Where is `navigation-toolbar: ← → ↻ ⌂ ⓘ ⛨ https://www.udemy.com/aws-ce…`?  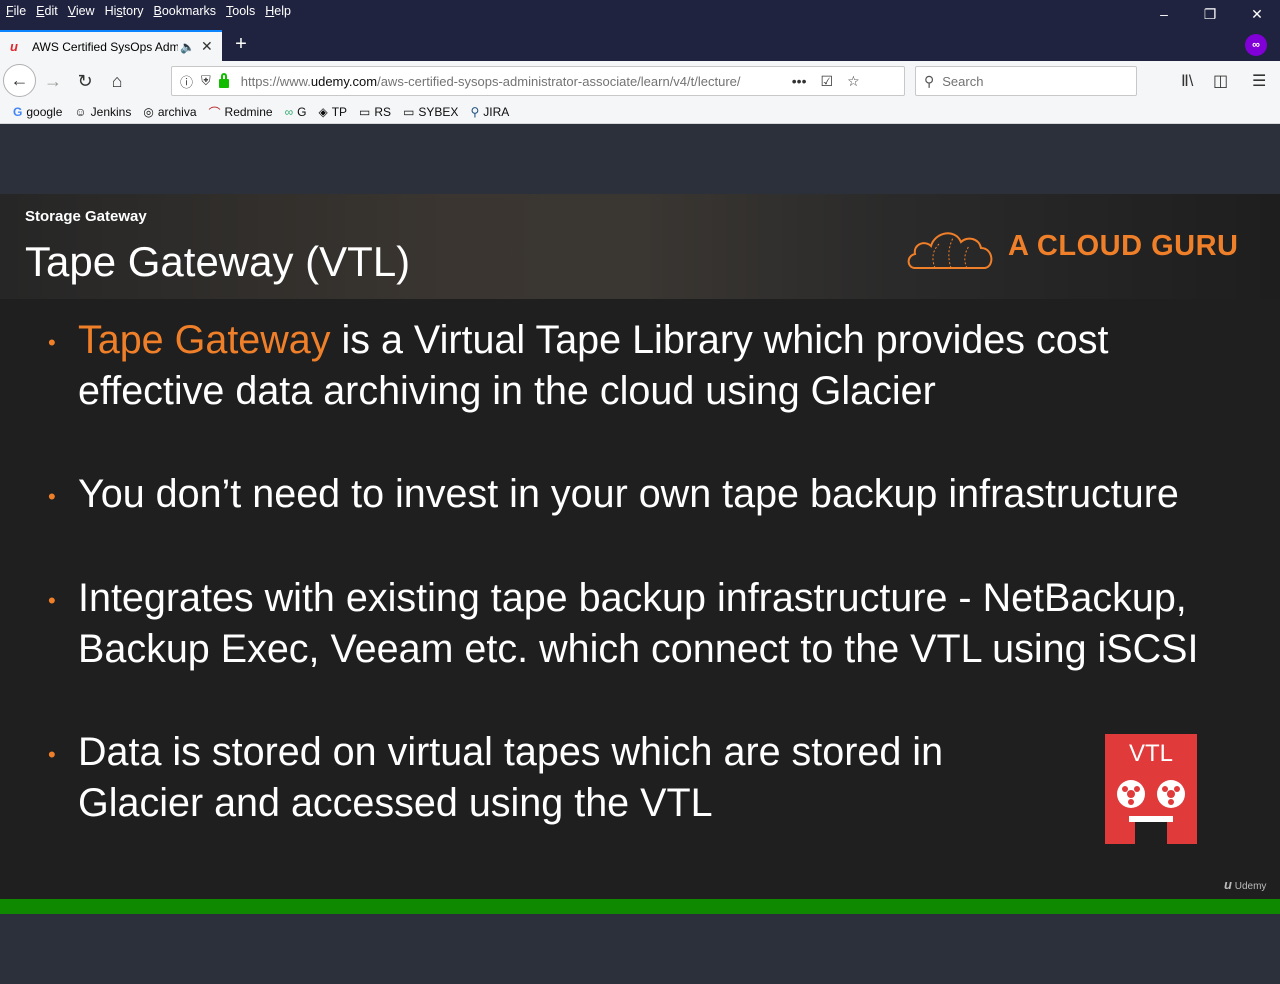
navigation-toolbar: ← → ↻ ⌂ ⓘ ⛨ https://www.udemy.com/aws-ce… is located at coordinates (640, 81).